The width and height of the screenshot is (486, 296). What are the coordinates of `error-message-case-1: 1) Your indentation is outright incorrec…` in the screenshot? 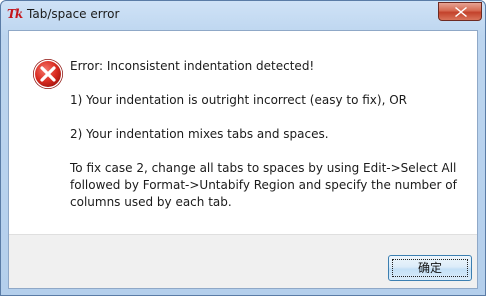 It's located at (239, 100).